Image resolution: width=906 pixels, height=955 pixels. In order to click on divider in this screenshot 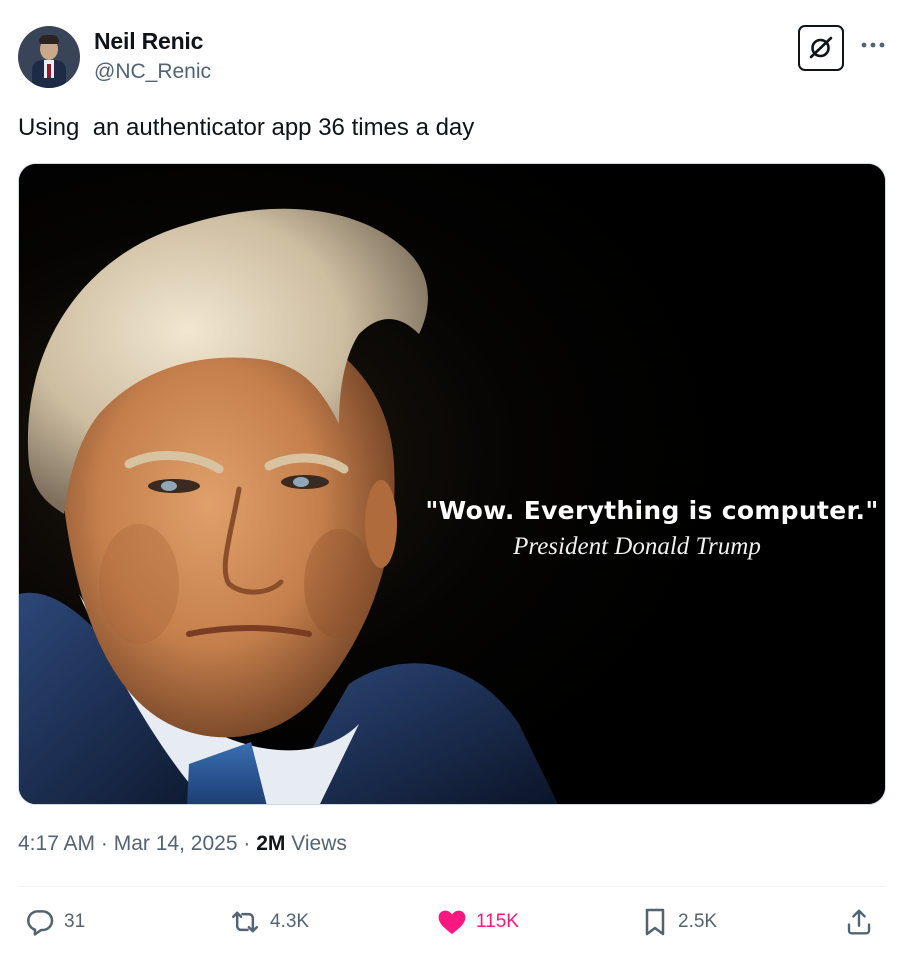, I will do `click(452, 886)`.